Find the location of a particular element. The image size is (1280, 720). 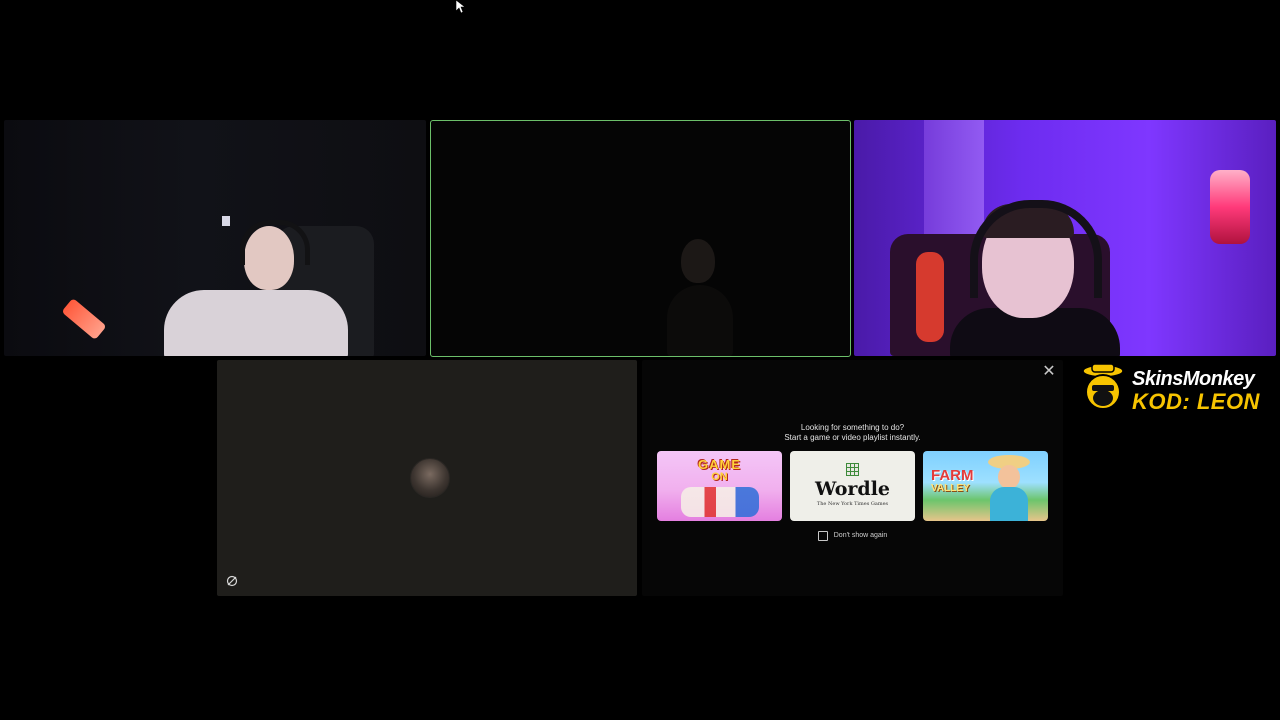

sponsor-banner: SkinsMonkey KOD: LEON is located at coordinates (1177, 388).